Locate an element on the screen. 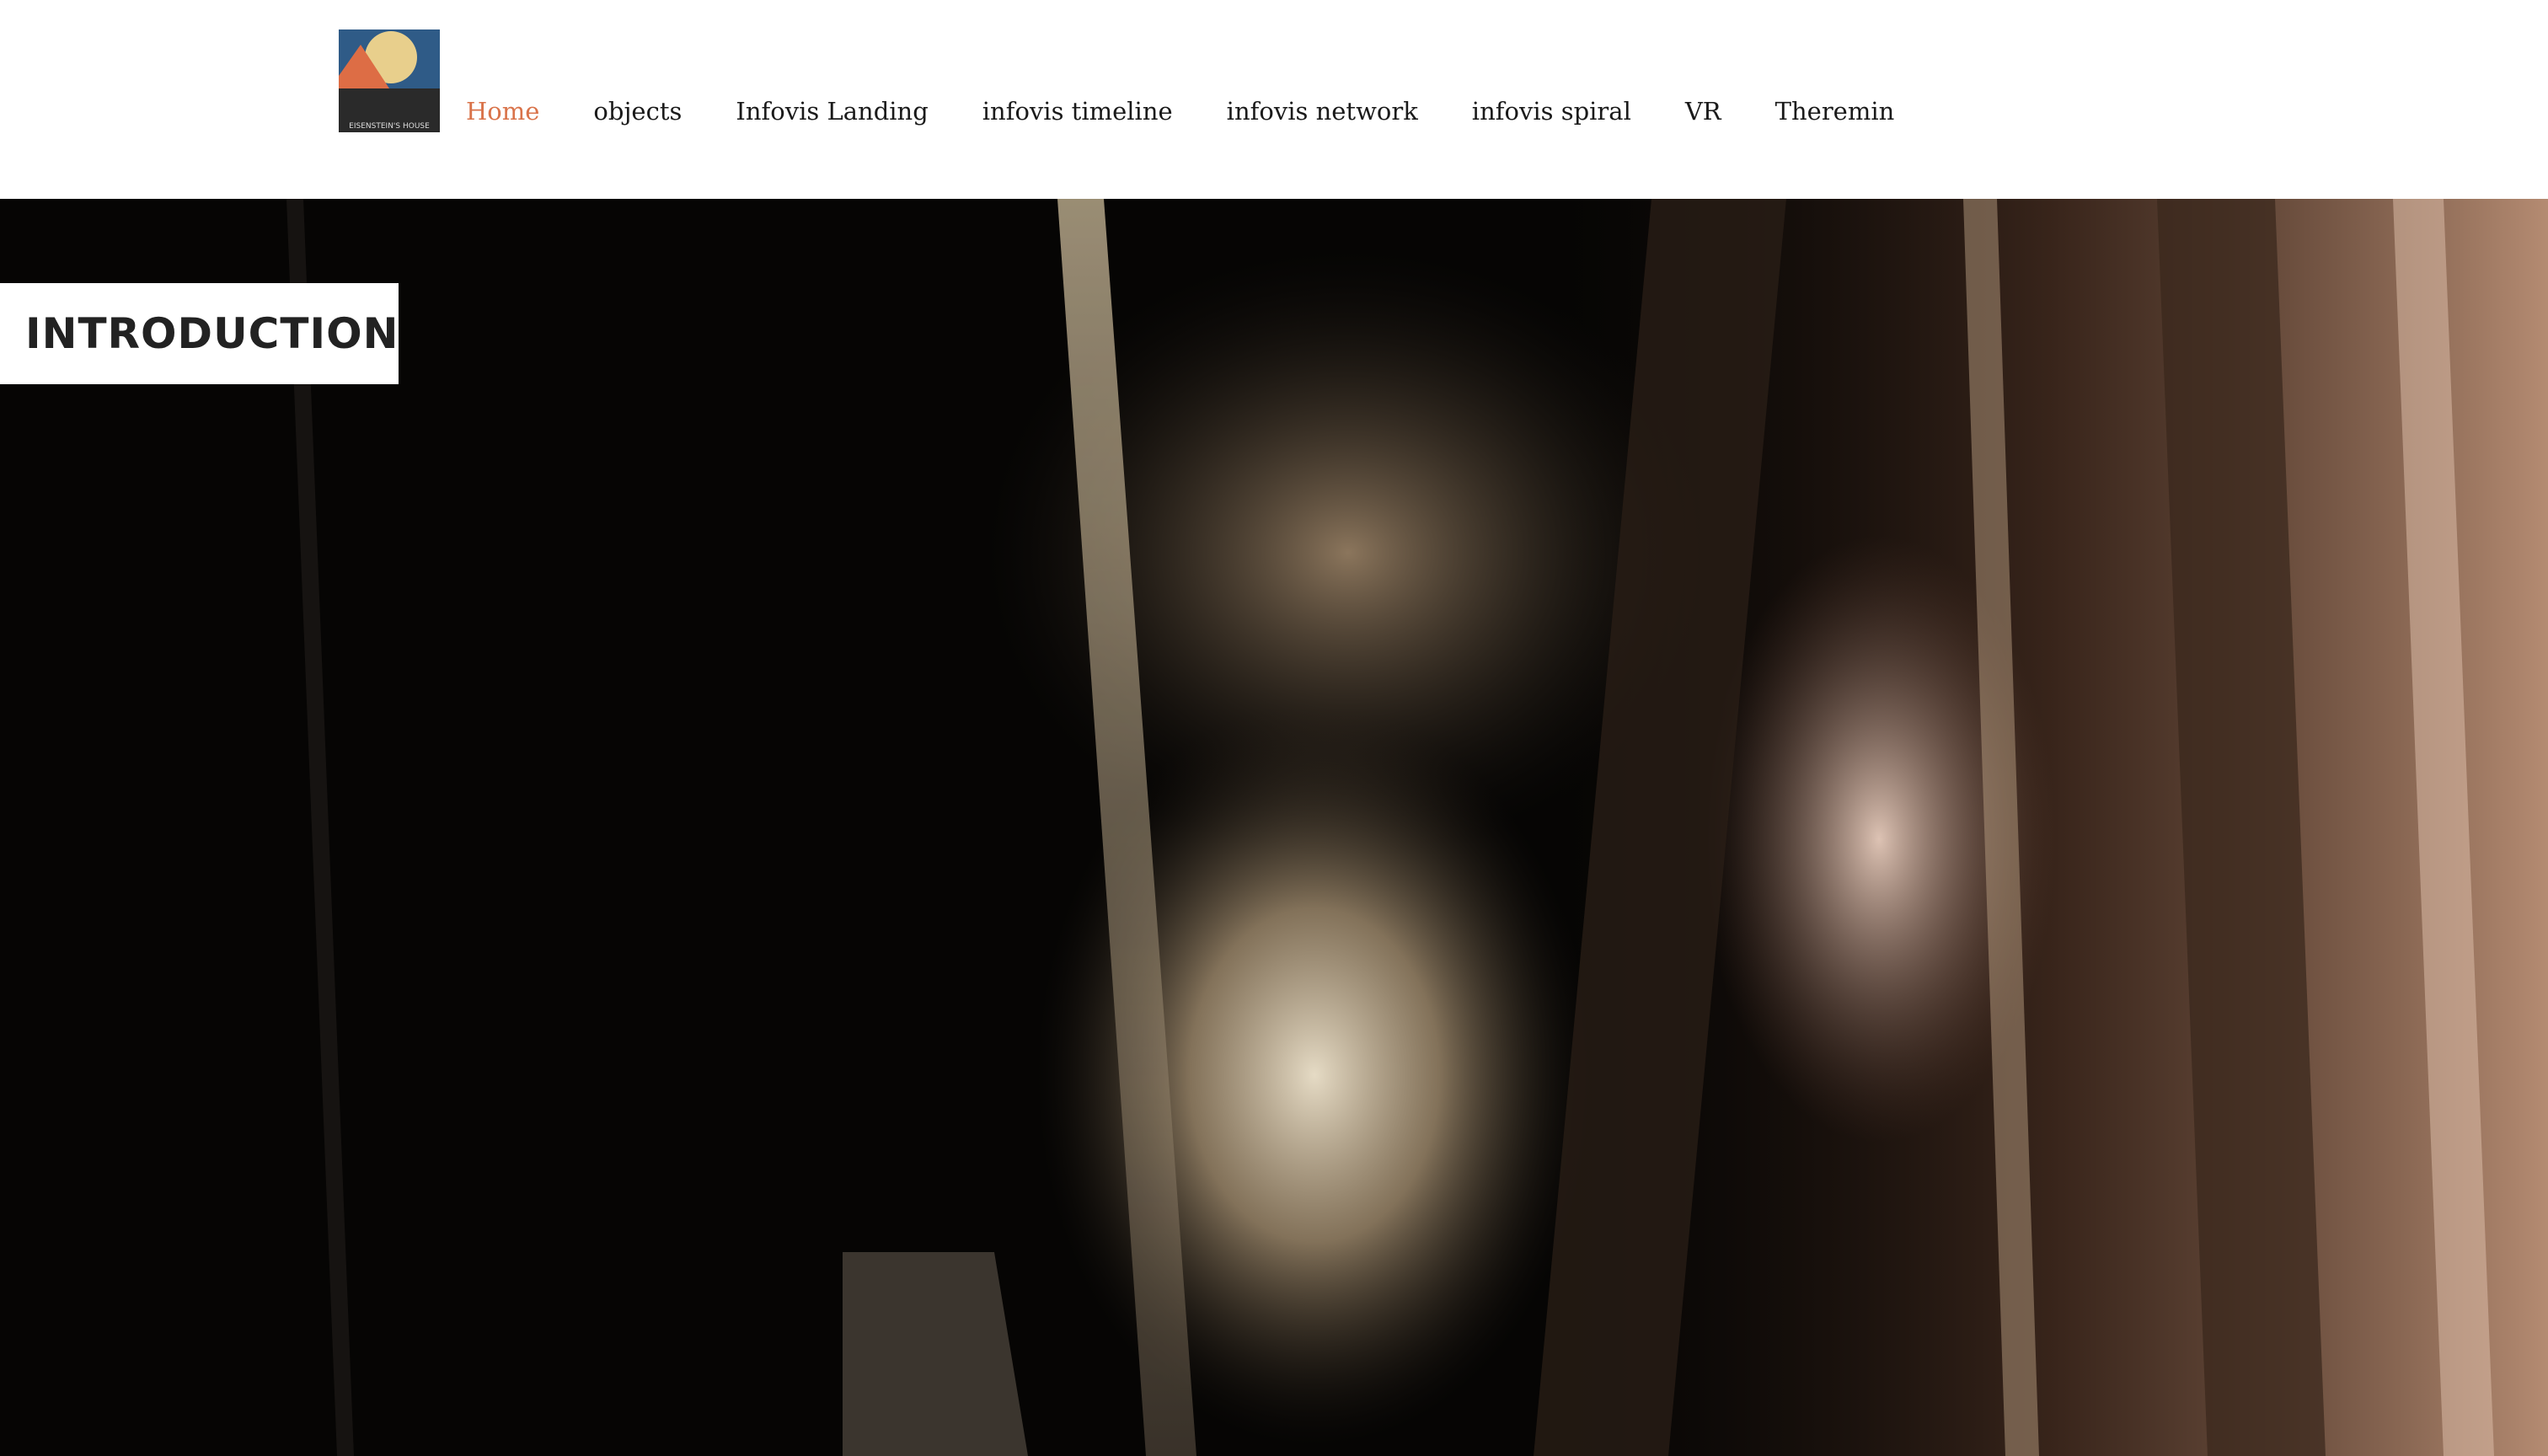 The width and height of the screenshot is (2548, 1456). eisenstein-house-logo-icon: EISENSTEIN'S HOUSE is located at coordinates (389, 80).